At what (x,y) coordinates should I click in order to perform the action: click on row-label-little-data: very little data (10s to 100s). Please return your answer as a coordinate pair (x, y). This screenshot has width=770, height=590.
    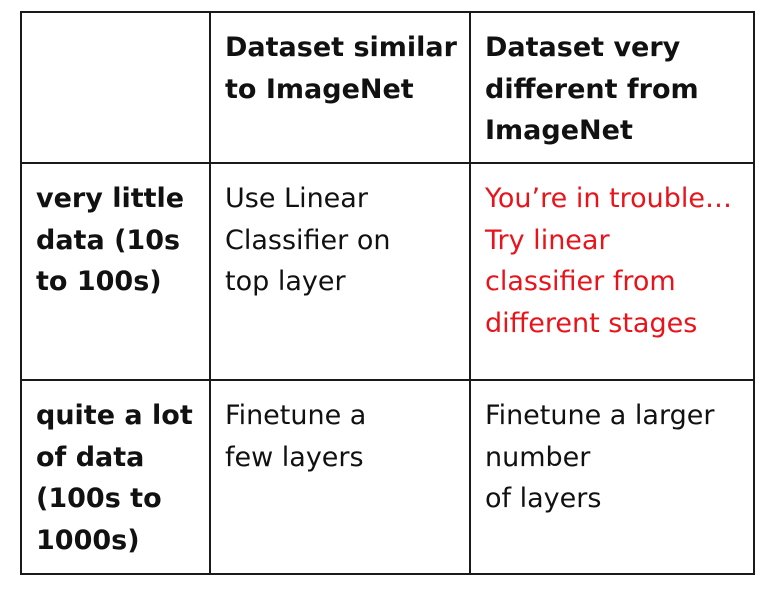
    Looking at the image, I should click on (115, 271).